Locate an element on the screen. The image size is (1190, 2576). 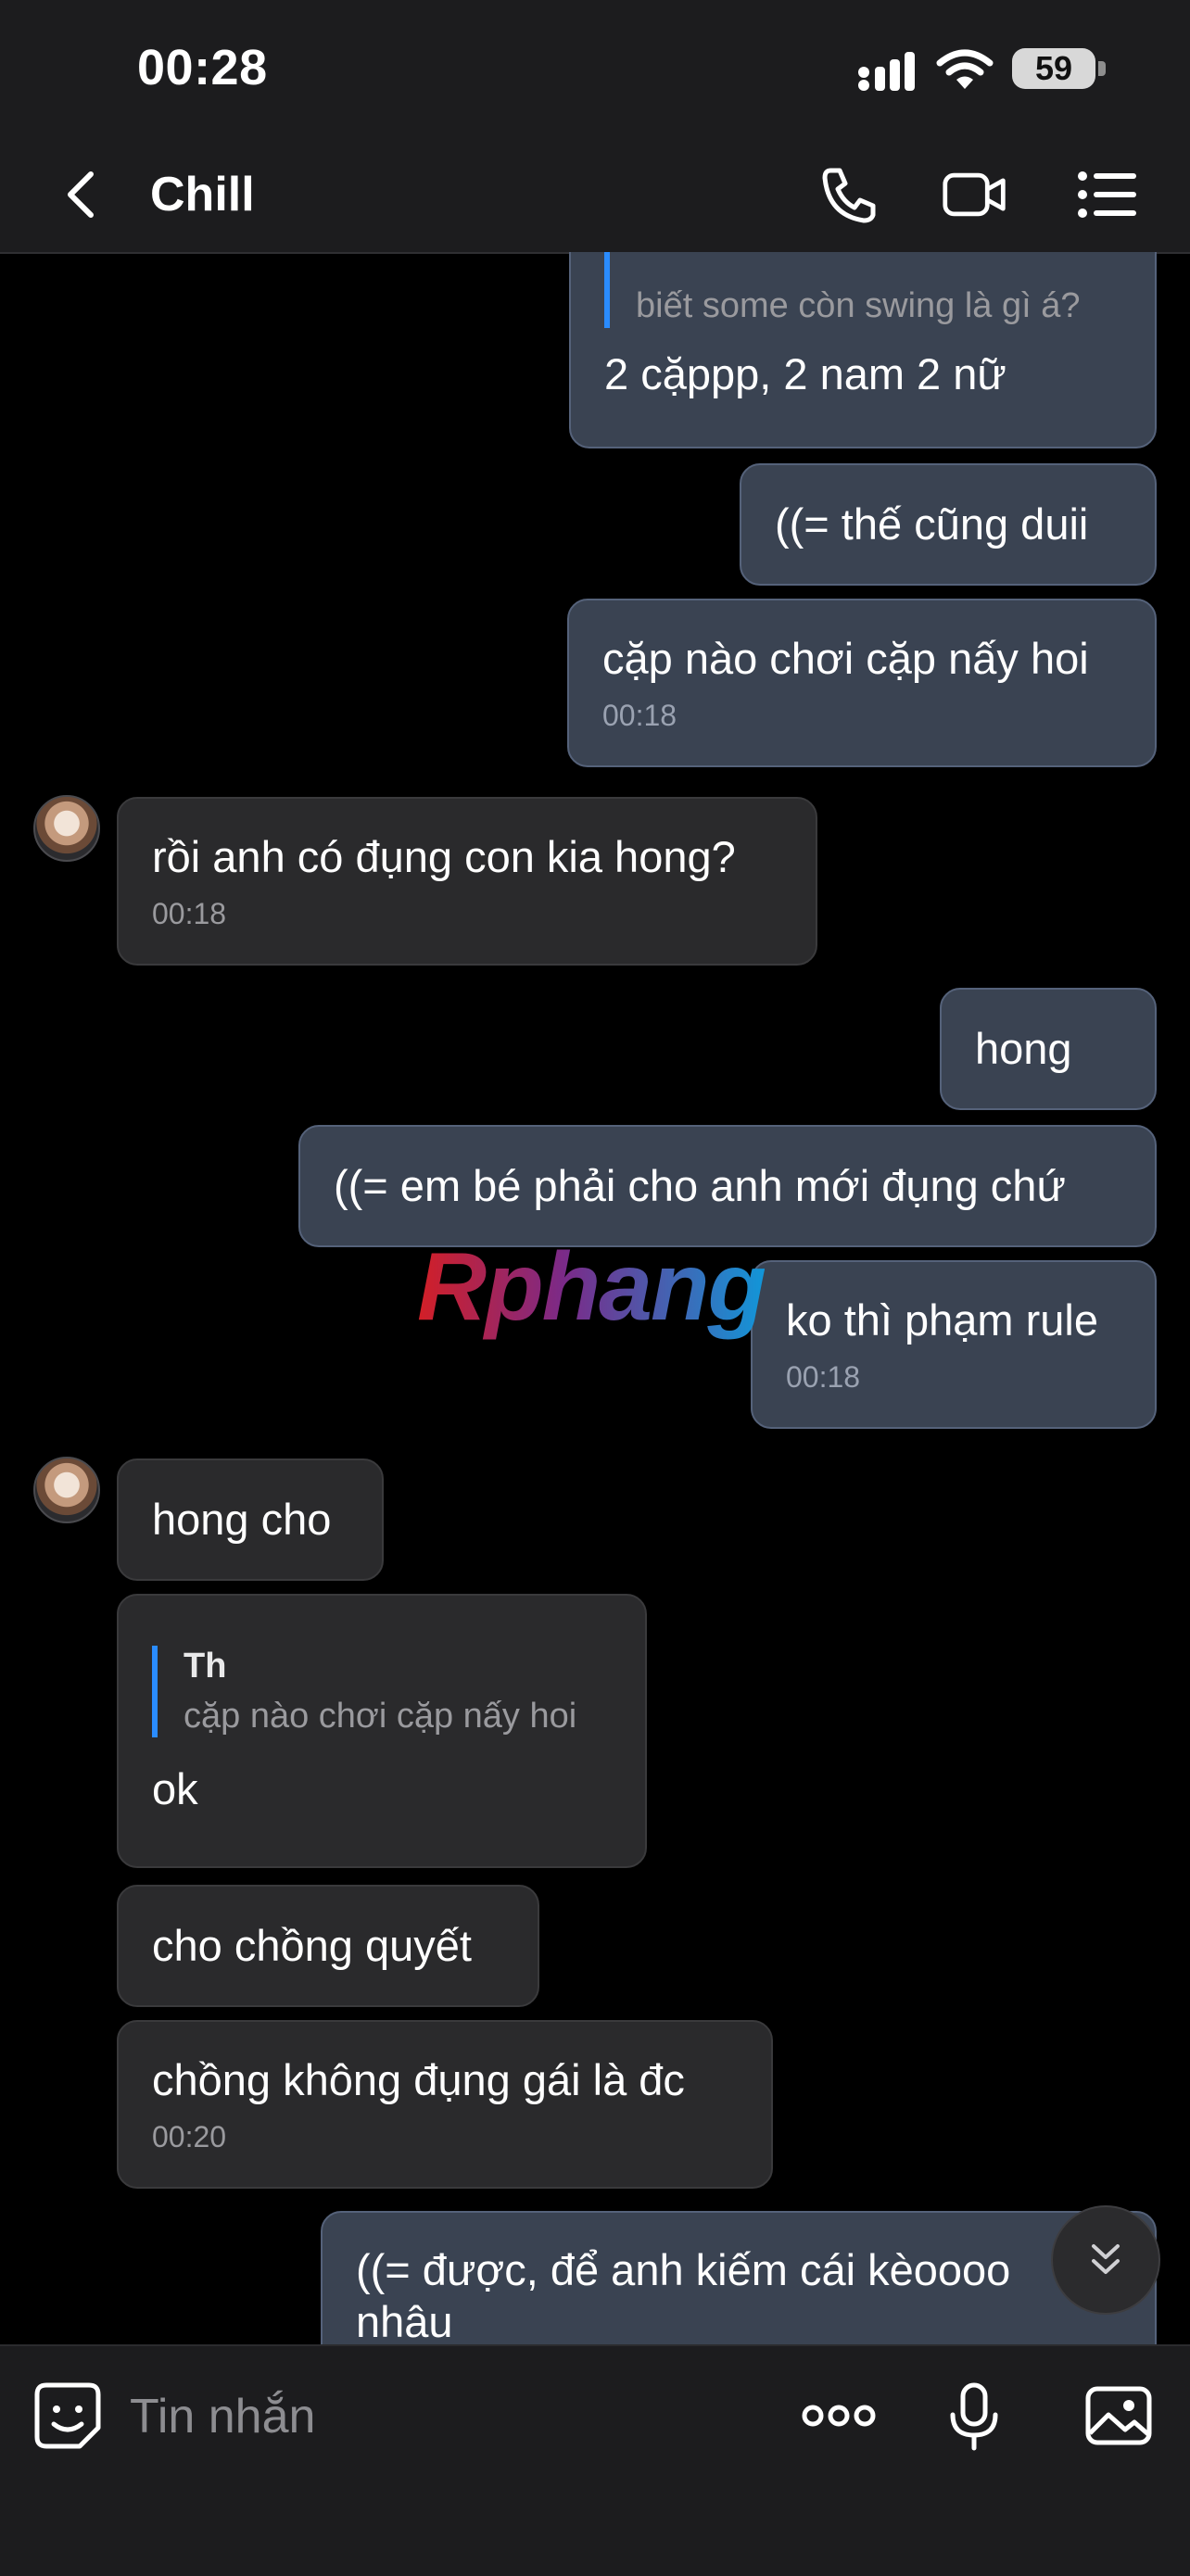
message-text: hong cho is located at coordinates (242, 1519).